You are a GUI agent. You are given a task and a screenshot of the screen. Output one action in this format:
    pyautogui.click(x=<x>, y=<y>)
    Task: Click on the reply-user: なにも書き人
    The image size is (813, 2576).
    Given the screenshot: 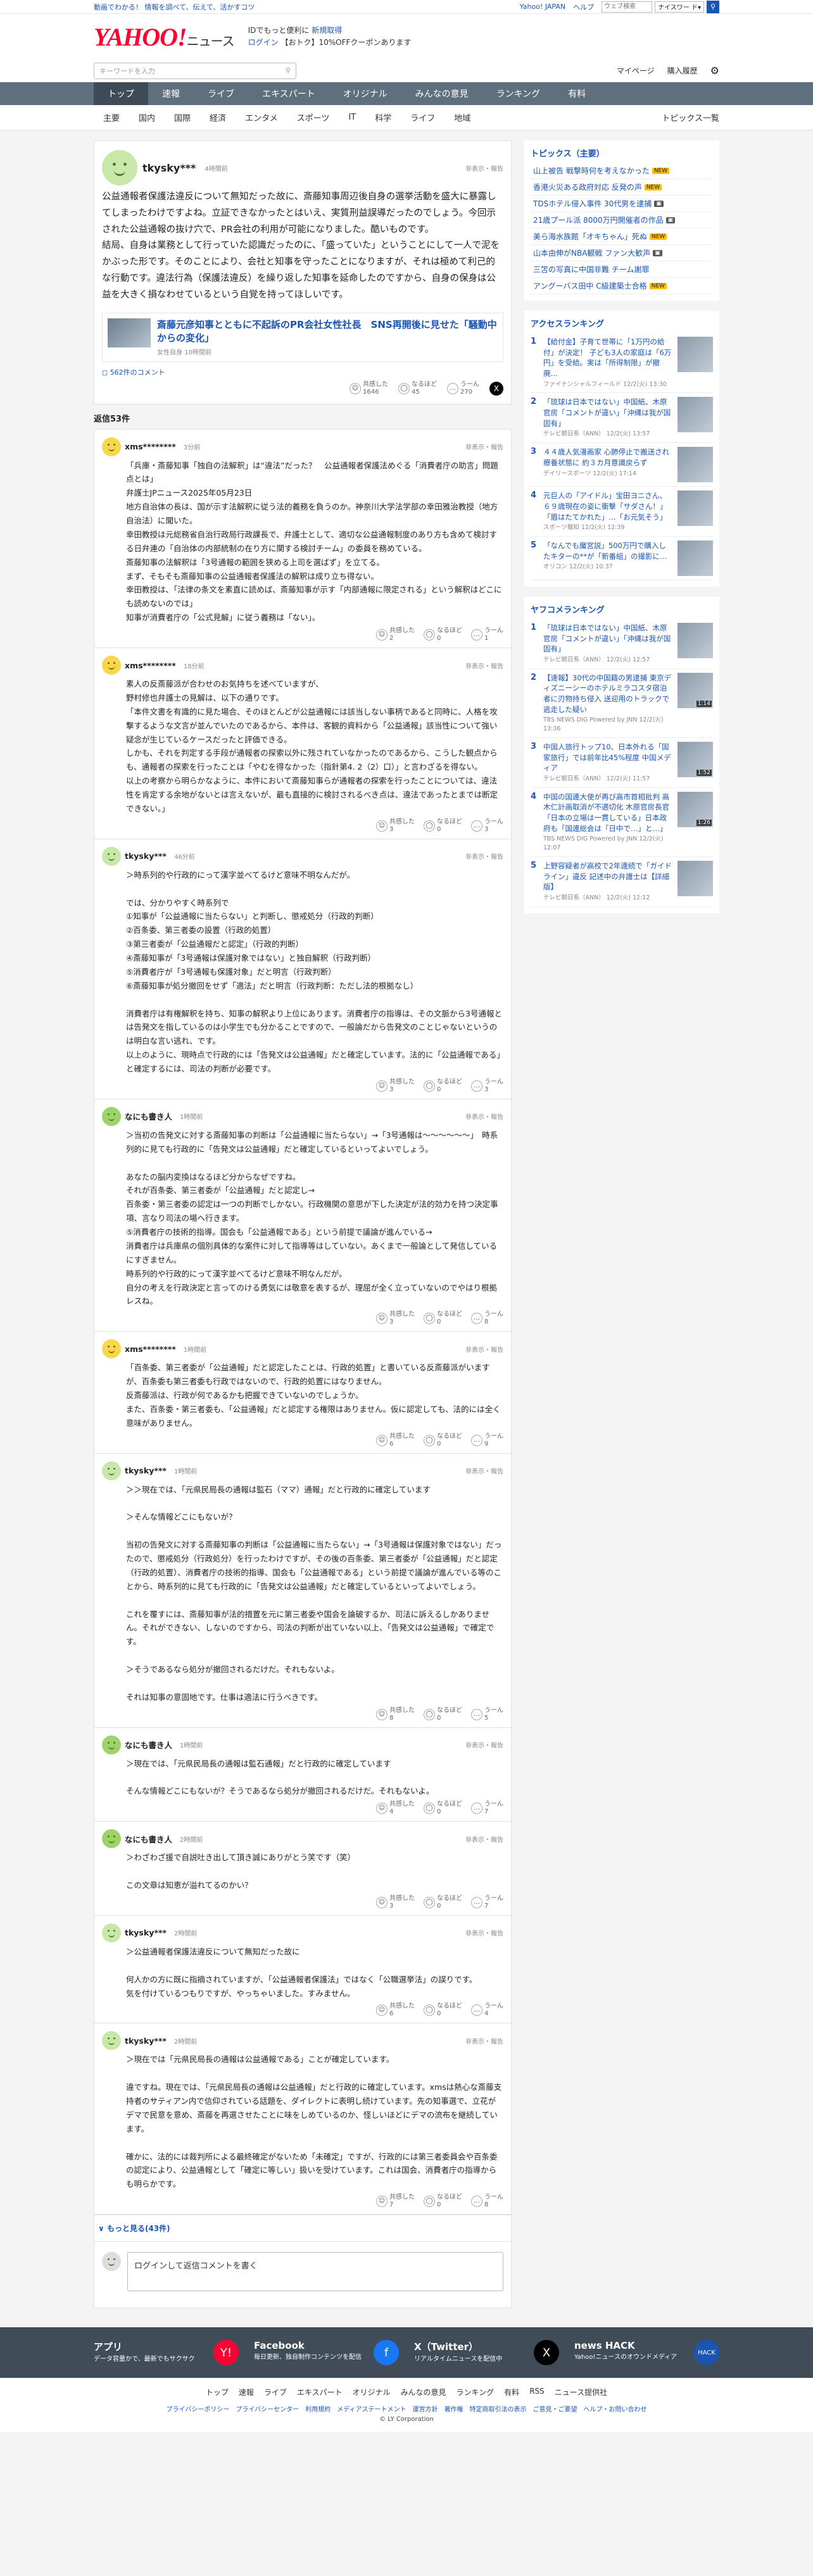 What is the action you would take?
    pyautogui.click(x=148, y=1839)
    